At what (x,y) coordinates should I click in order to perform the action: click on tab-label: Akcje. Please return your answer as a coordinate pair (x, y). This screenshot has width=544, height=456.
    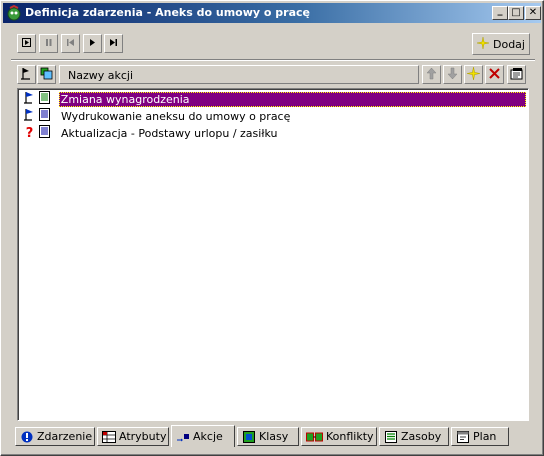
    Looking at the image, I should click on (208, 436).